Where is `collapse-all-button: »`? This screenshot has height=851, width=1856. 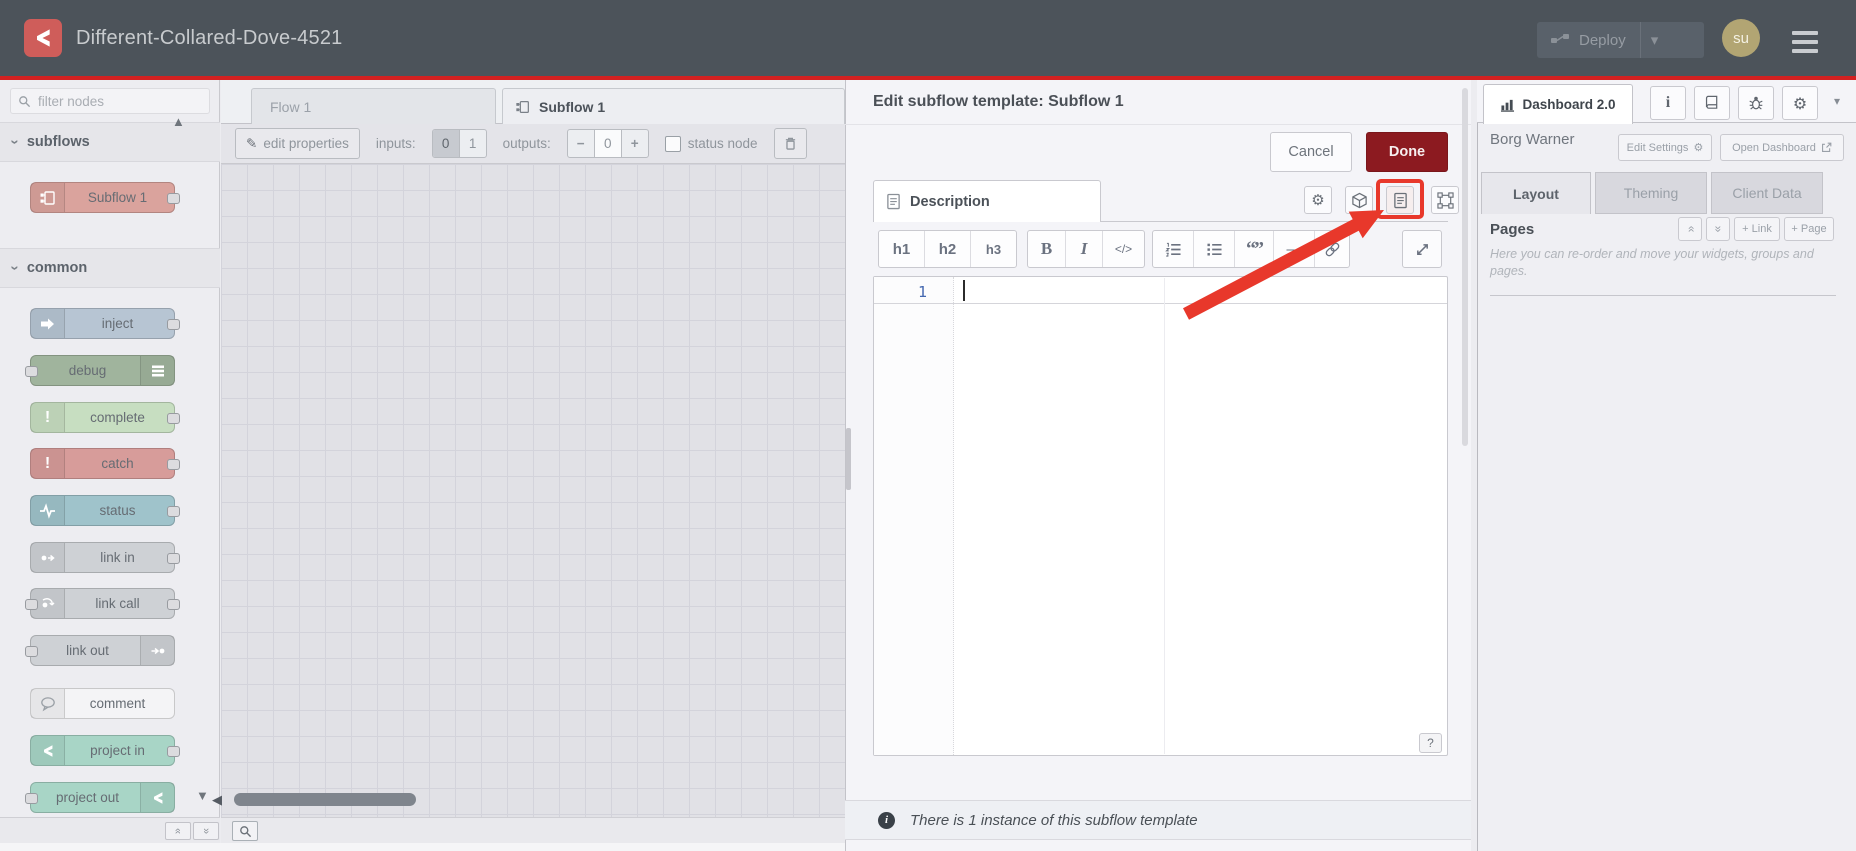 collapse-all-button: » is located at coordinates (178, 831).